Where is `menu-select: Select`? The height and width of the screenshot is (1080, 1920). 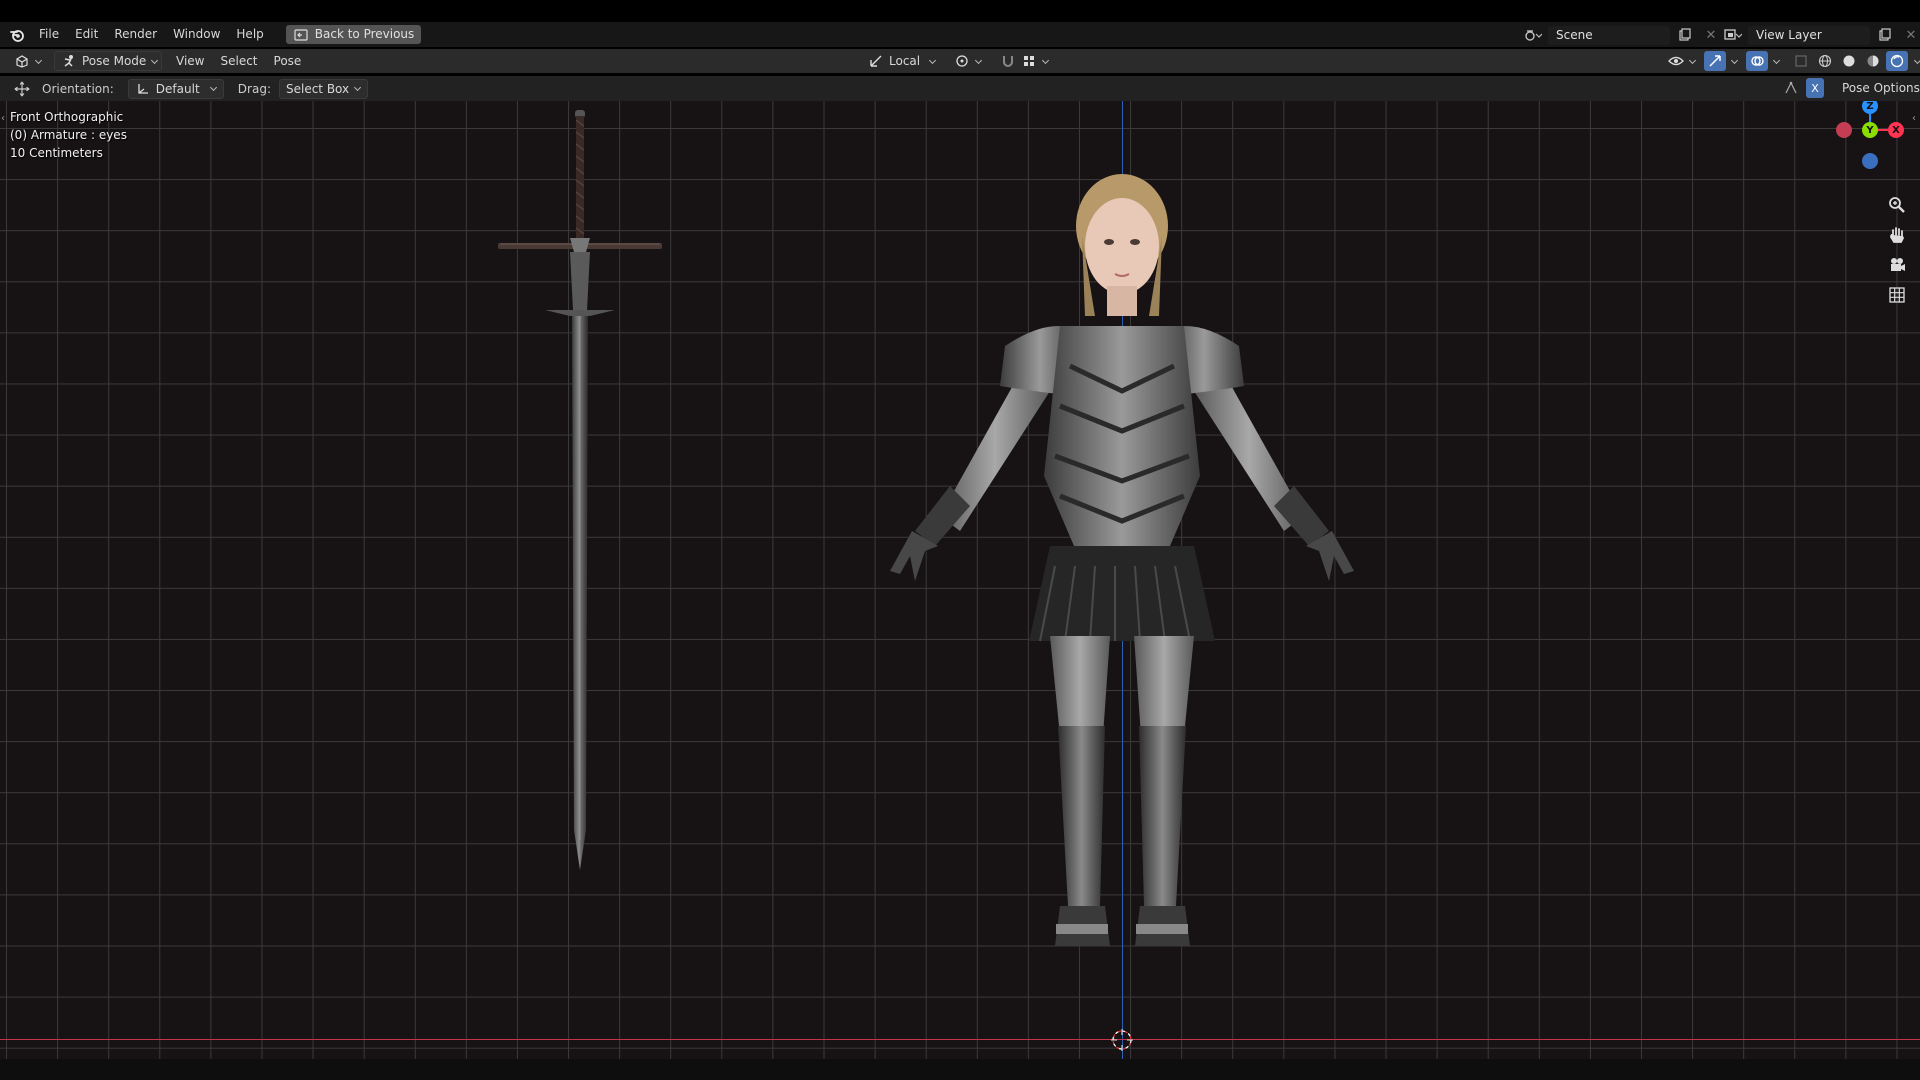
menu-select: Select is located at coordinates (238, 61).